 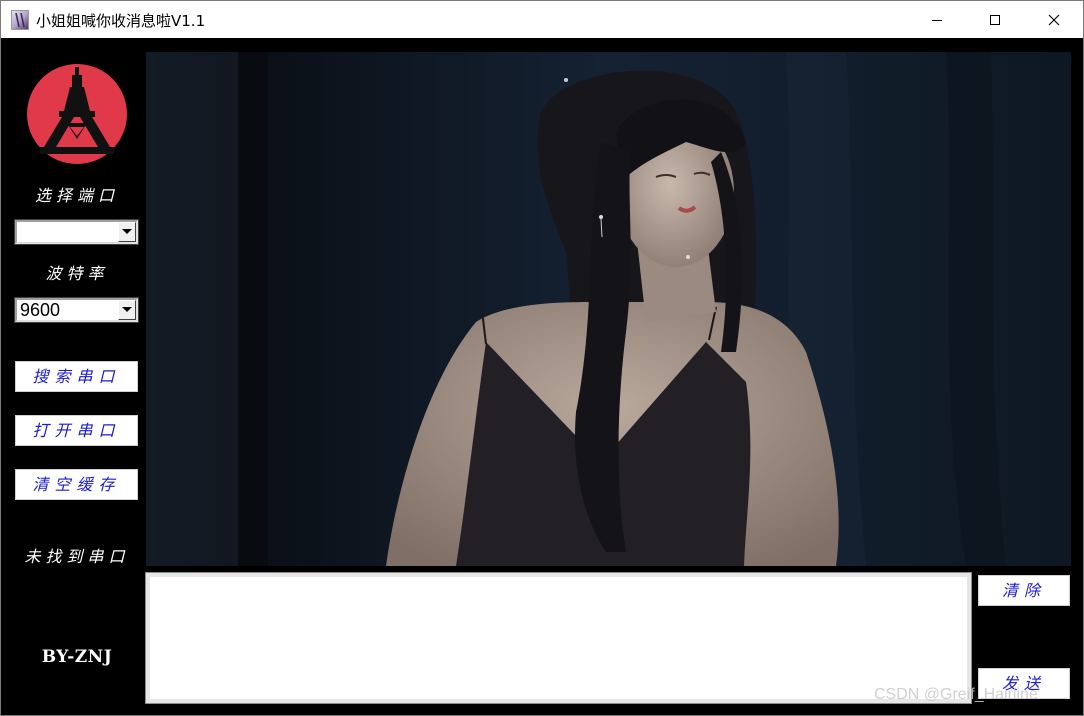 What do you see at coordinates (121, 21) in the screenshot?
I see `window-title: 小姐姐喊你收消息啦V1.1` at bounding box center [121, 21].